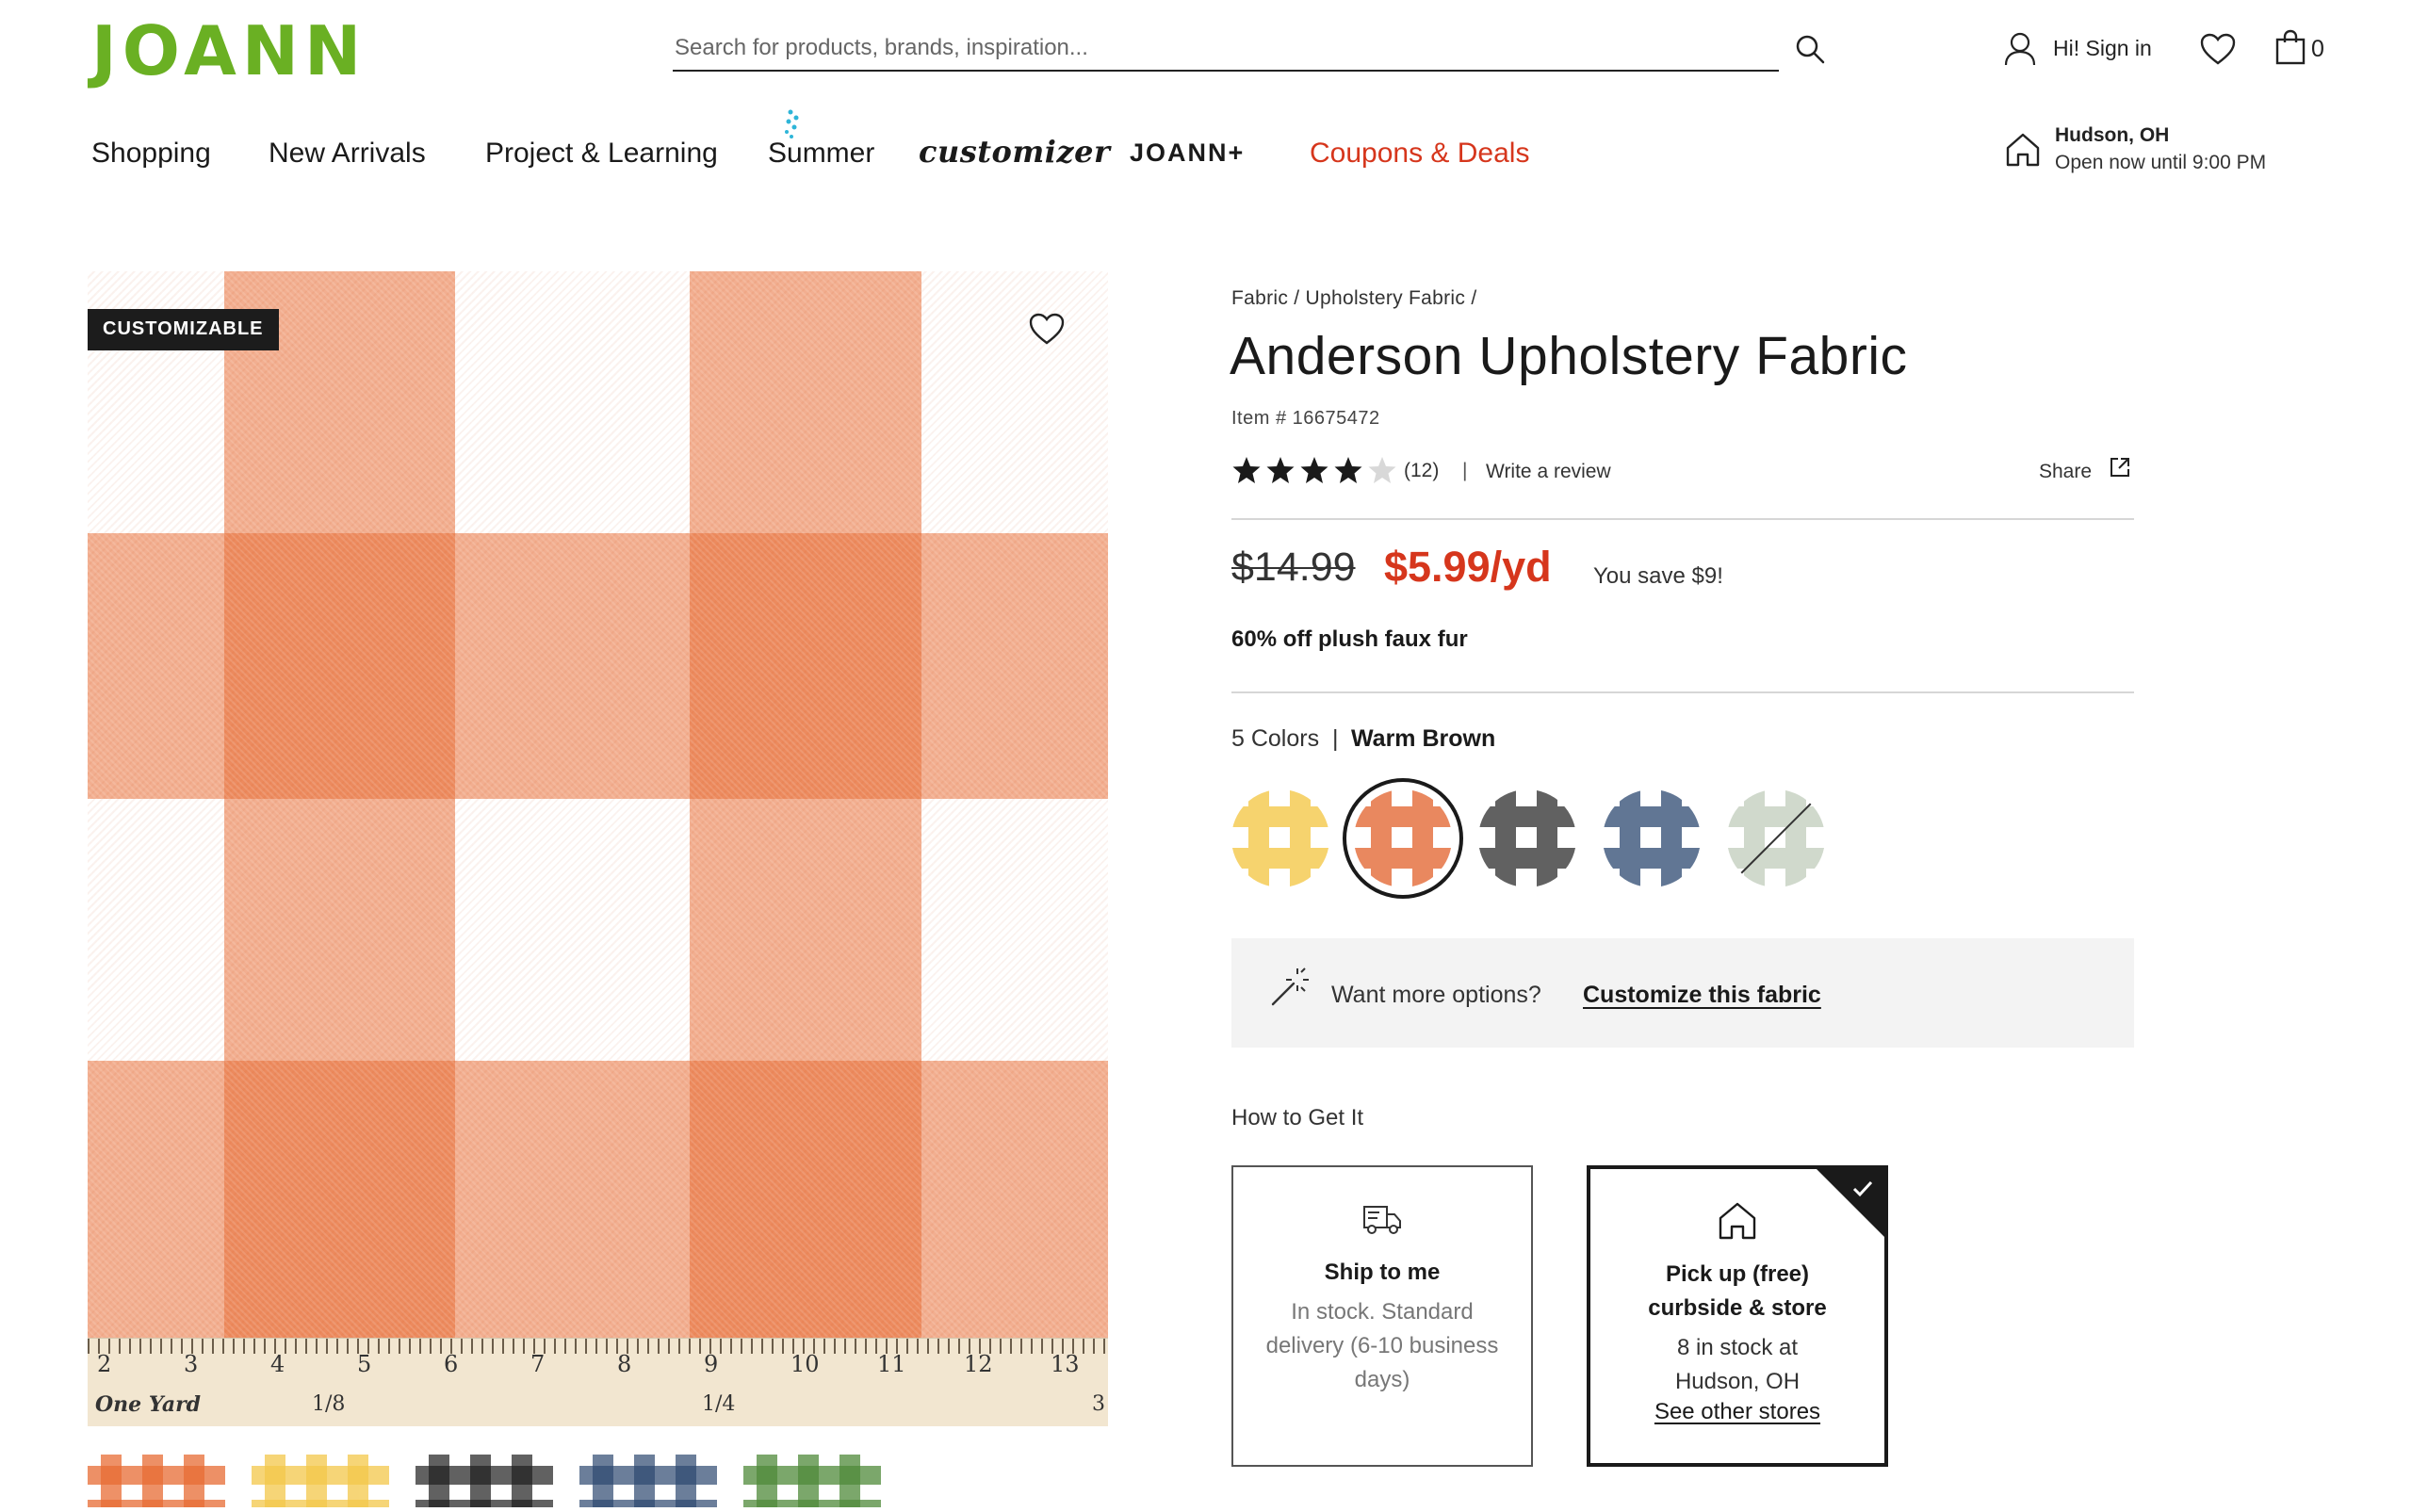 The height and width of the screenshot is (1512, 2412). I want to click on wishlist-heart-icon, so click(2218, 49).